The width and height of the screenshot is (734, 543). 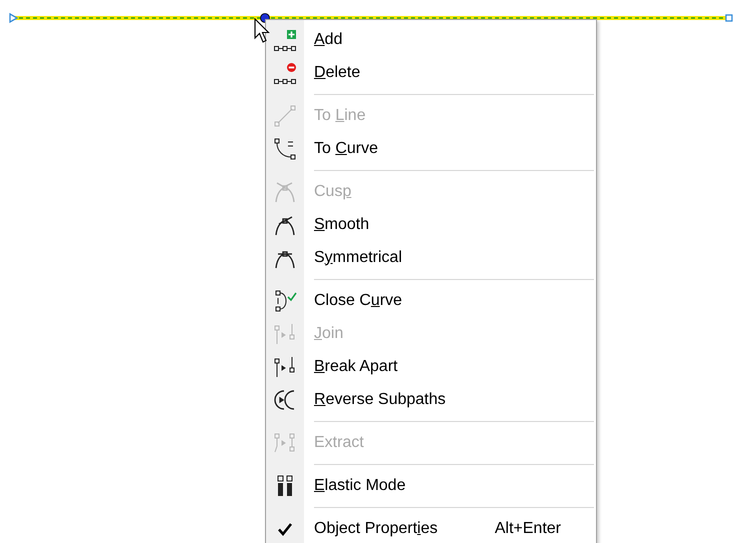 I want to click on menu-item: Symmetrical, so click(x=358, y=257).